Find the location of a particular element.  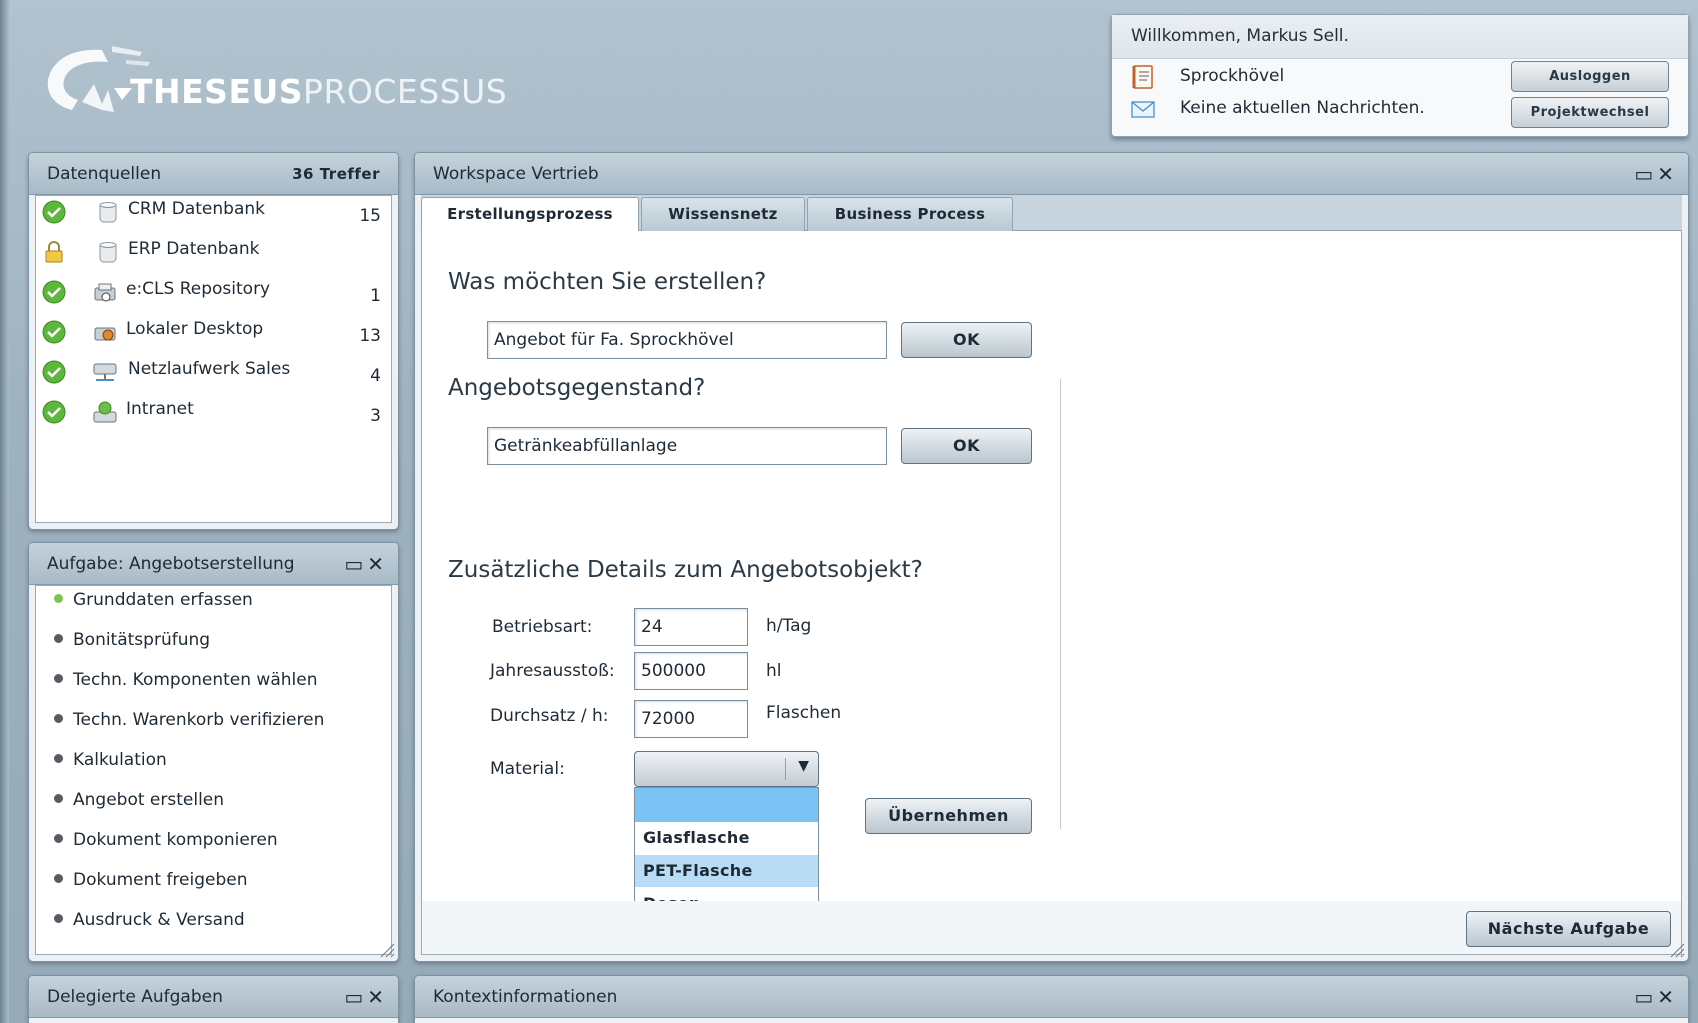

task-step: Angebot erstellen is located at coordinates (139, 800).